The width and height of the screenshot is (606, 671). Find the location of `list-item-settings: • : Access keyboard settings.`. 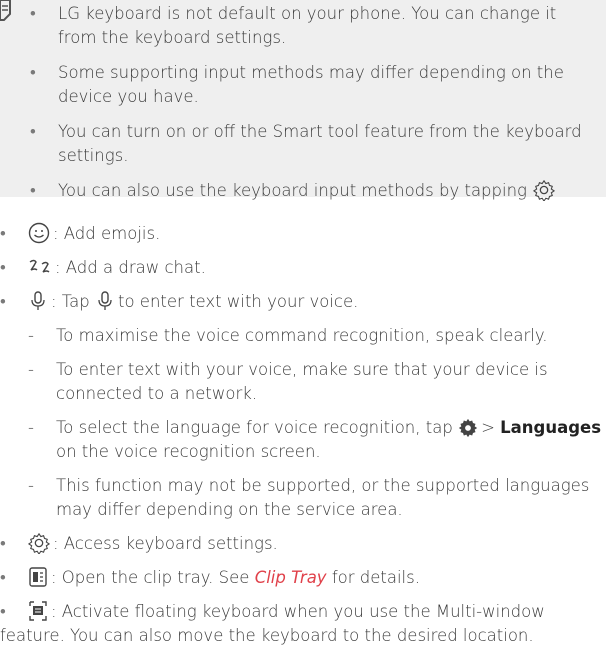

list-item-settings: • : Access keyboard settings. is located at coordinates (139, 543).